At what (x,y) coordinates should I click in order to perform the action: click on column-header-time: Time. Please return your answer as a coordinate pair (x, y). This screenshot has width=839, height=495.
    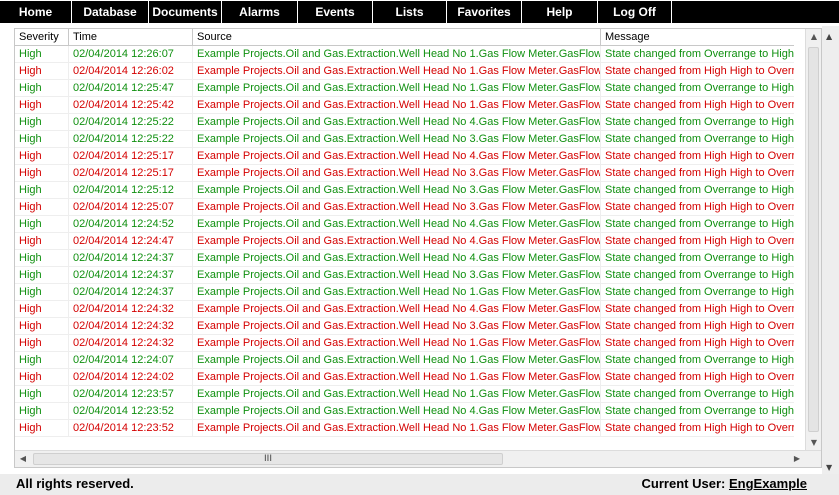
    Looking at the image, I should click on (131, 37).